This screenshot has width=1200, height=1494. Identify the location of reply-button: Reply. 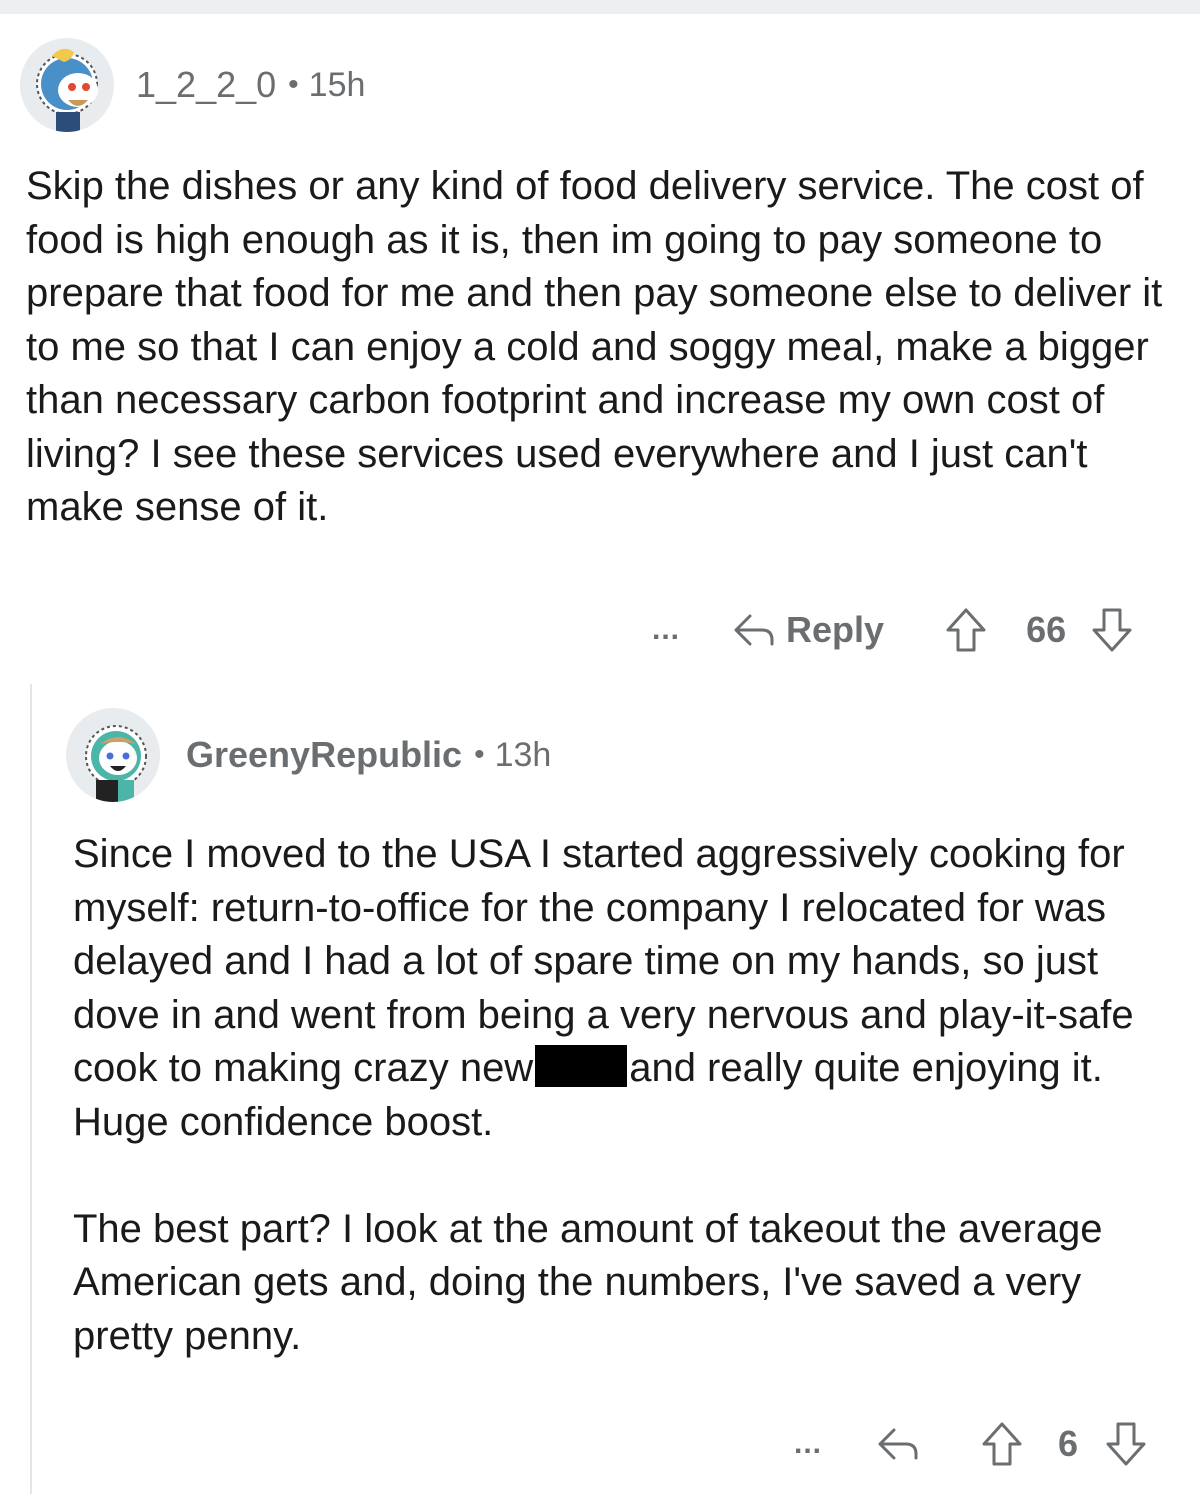
(808, 630).